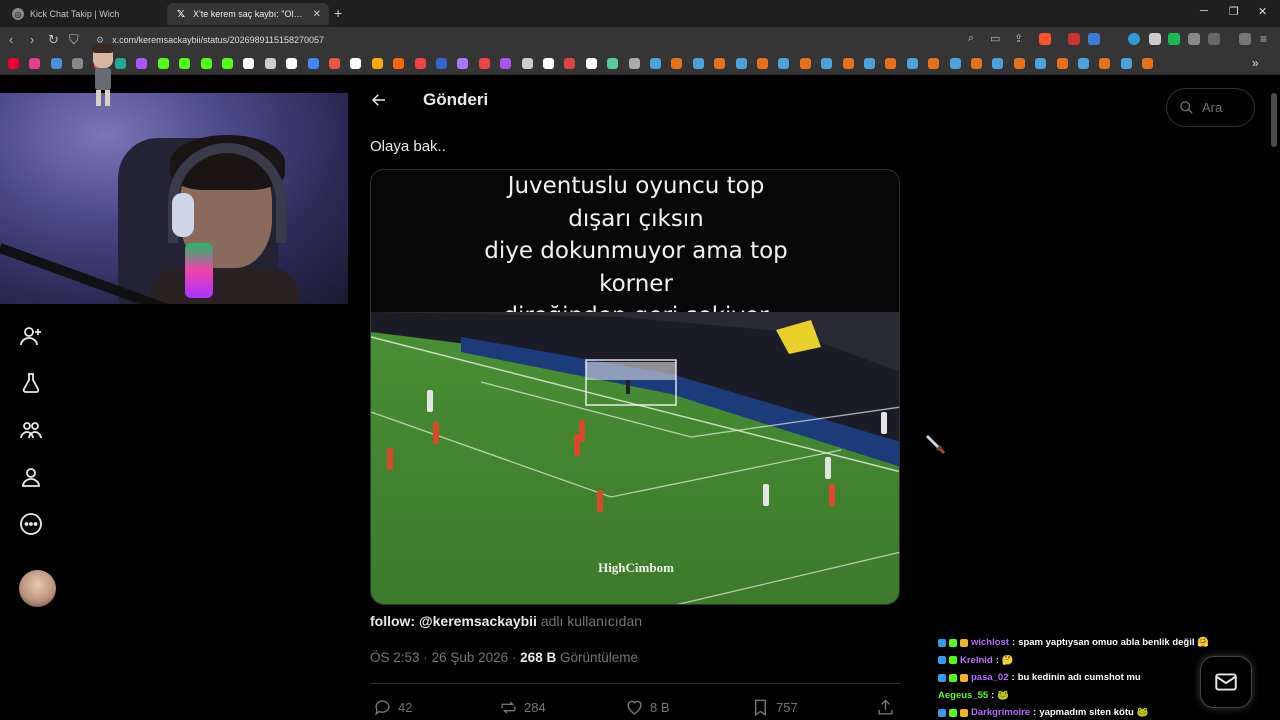 The width and height of the screenshot is (1280, 720). Describe the element at coordinates (647, 707) in the screenshot. I see `like-button: 8 B` at that location.